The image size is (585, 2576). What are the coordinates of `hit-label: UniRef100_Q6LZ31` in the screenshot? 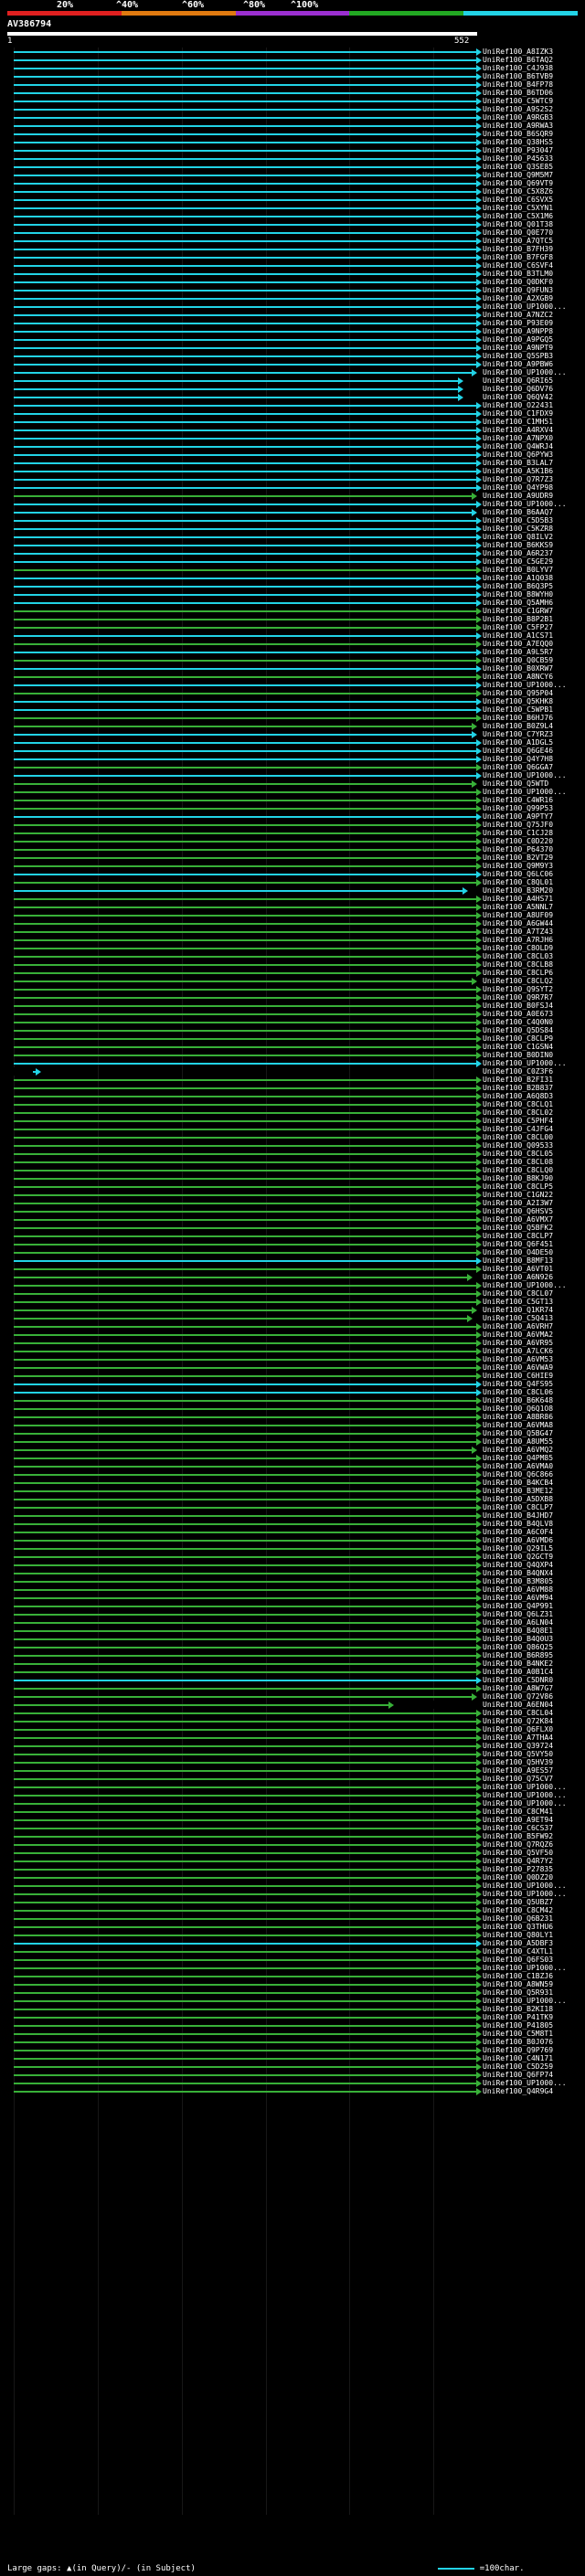 It's located at (518, 1614).